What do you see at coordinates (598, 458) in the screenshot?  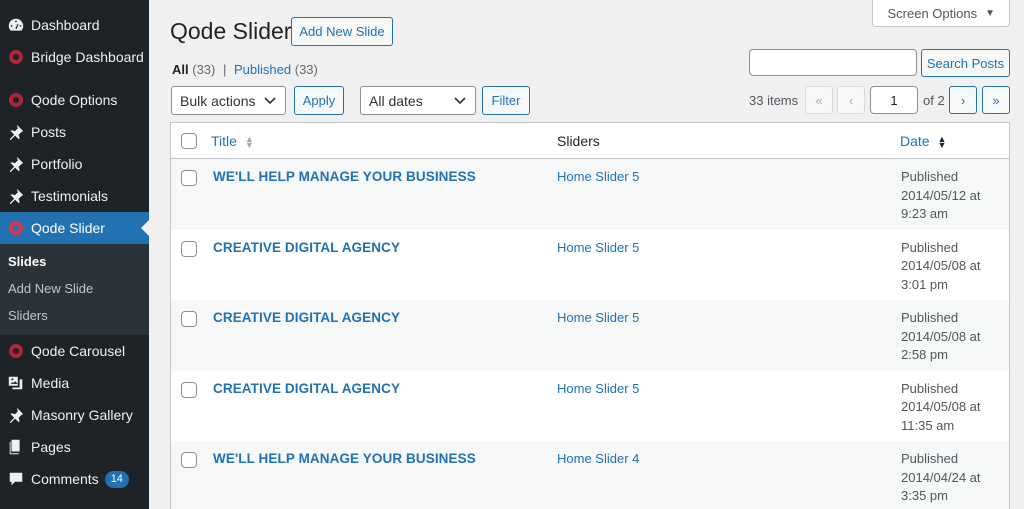 I see `row-slider-link: Home Slider 4` at bounding box center [598, 458].